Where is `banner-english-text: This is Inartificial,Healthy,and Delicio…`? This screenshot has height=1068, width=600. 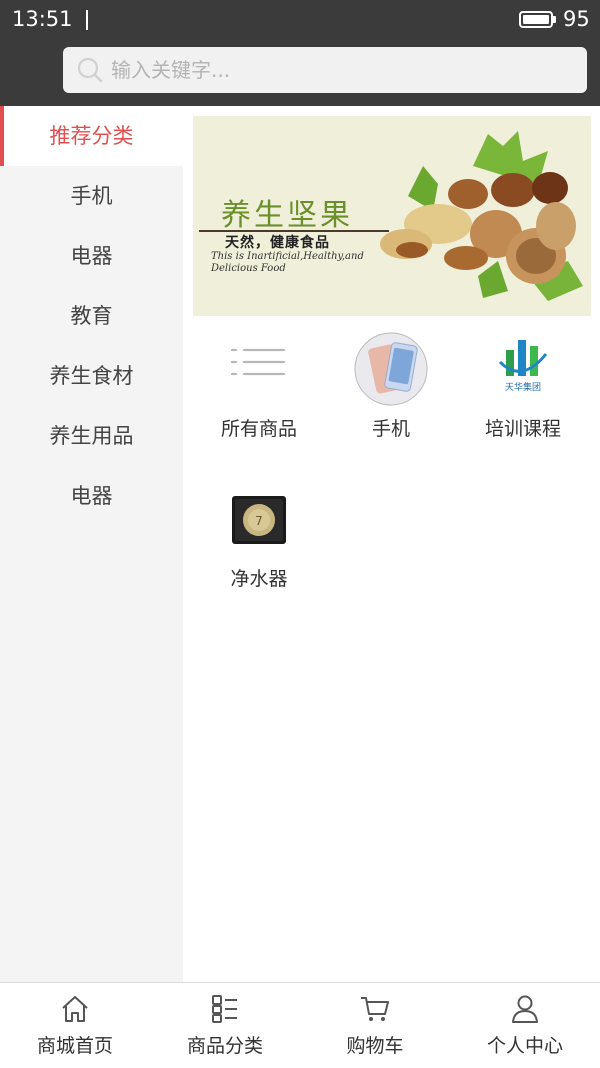 banner-english-text: This is Inartificial,Healthy,and Delicio… is located at coordinates (287, 262).